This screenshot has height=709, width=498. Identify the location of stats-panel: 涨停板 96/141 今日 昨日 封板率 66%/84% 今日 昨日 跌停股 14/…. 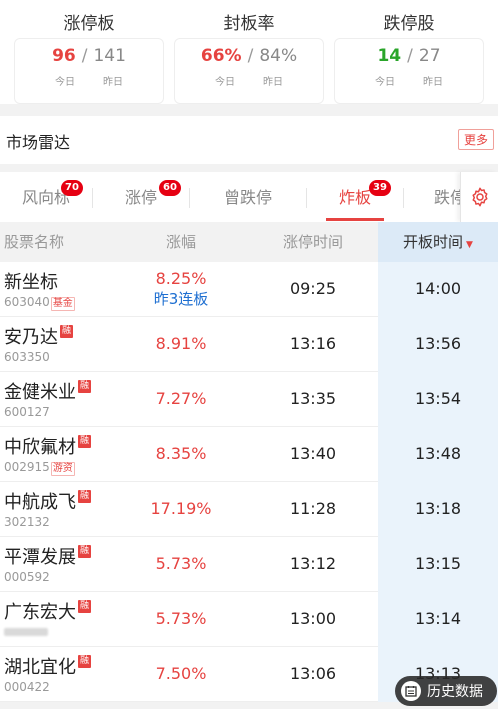
(249, 52).